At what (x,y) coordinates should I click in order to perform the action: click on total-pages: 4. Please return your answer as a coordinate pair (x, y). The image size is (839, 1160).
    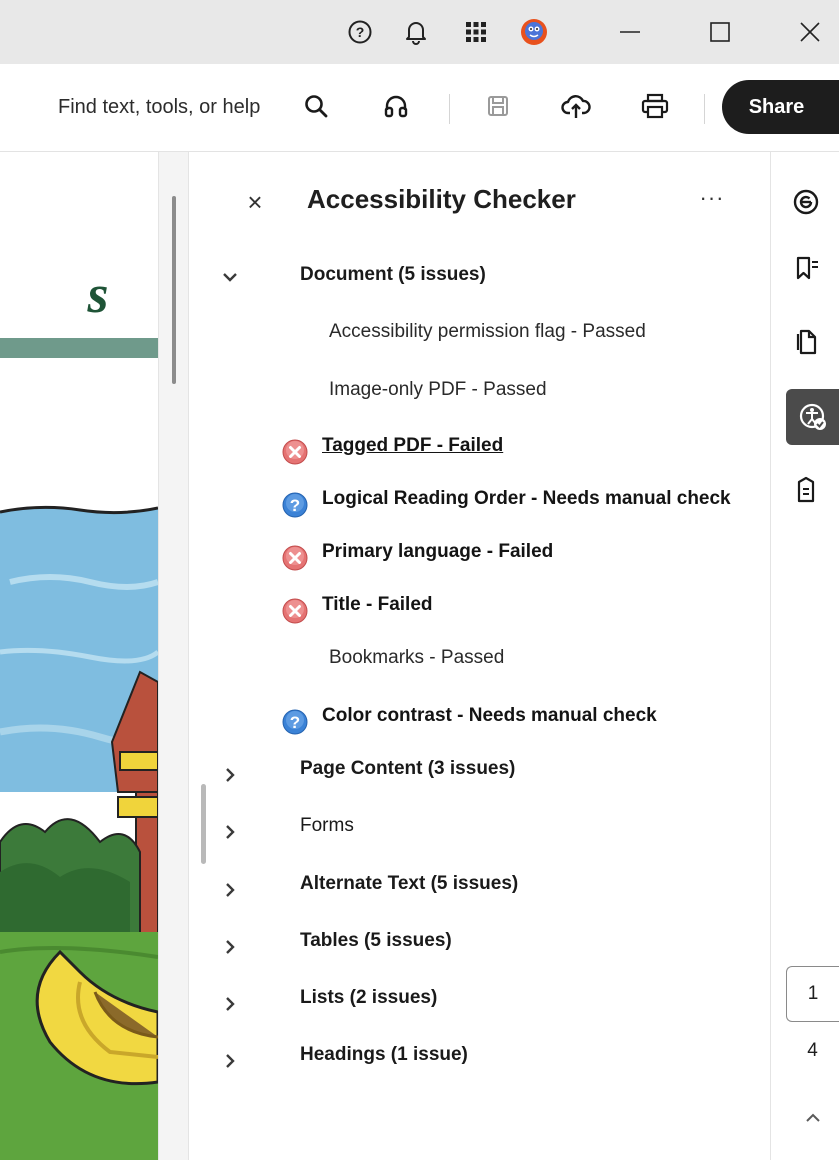
    Looking at the image, I should click on (812, 1050).